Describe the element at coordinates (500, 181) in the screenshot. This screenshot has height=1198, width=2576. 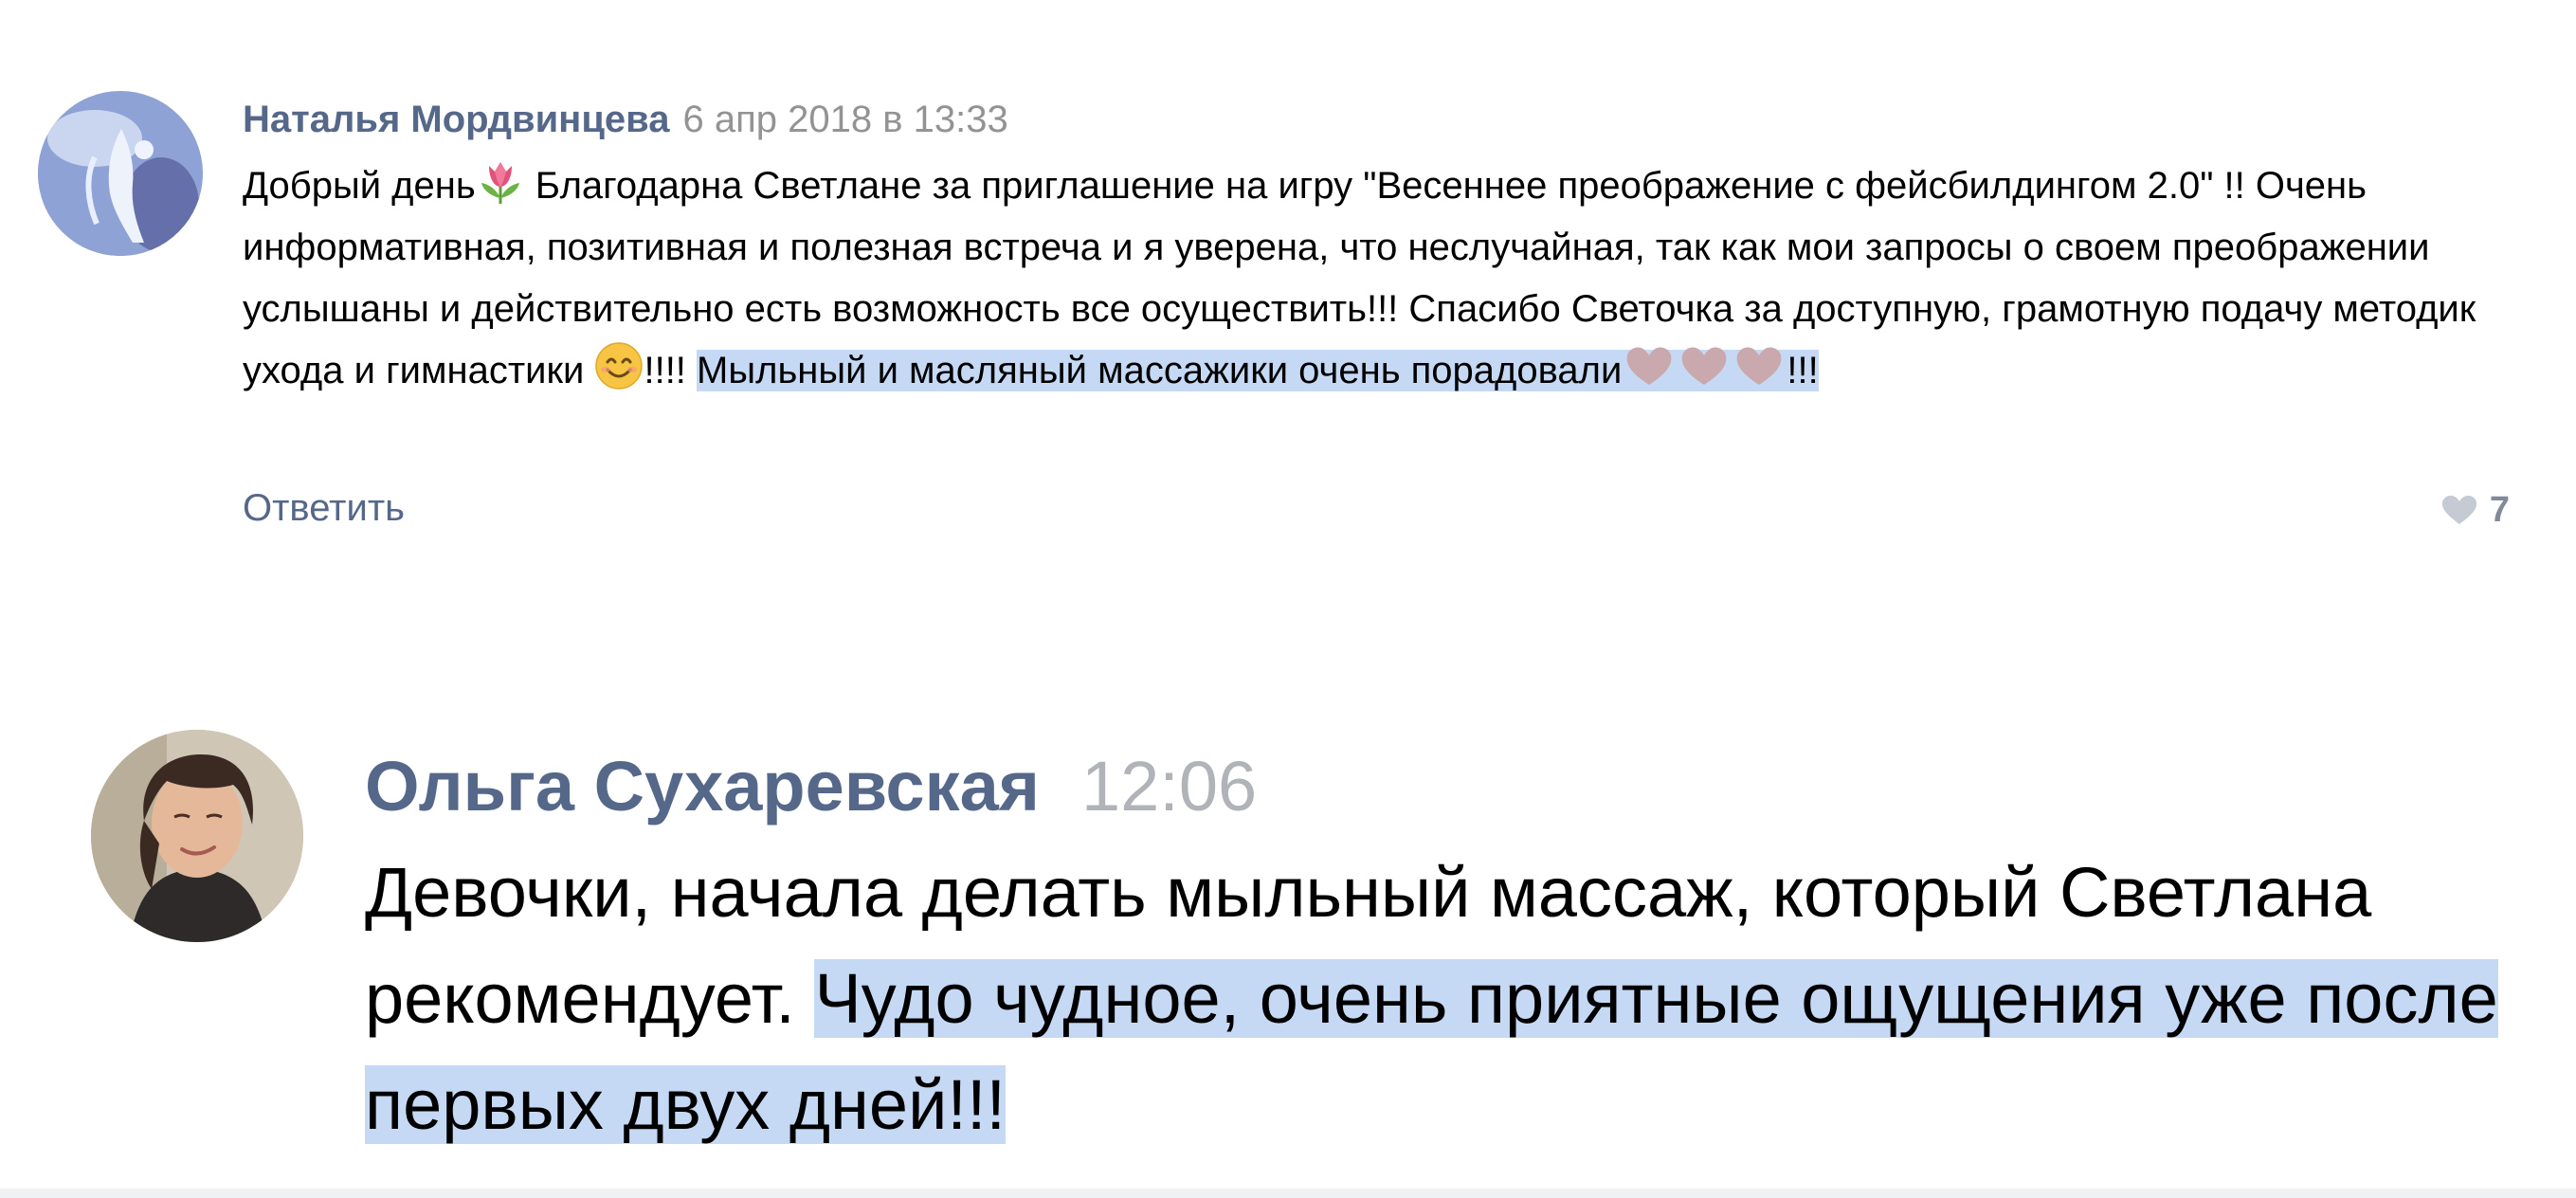
I see `tulip-emoji-icon` at that location.